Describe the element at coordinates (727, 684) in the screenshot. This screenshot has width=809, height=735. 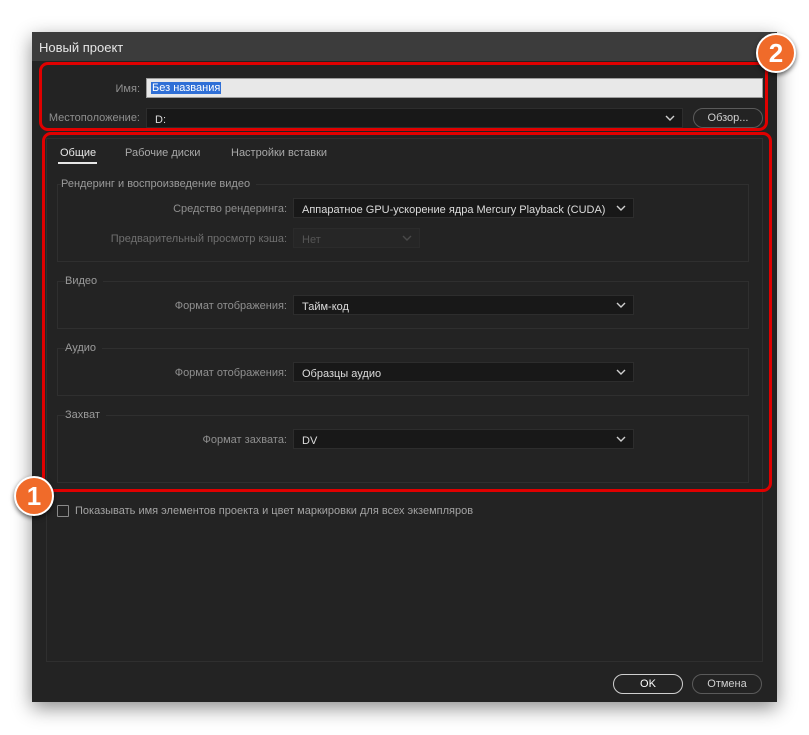
I see `cancel-button: Отмена` at that location.